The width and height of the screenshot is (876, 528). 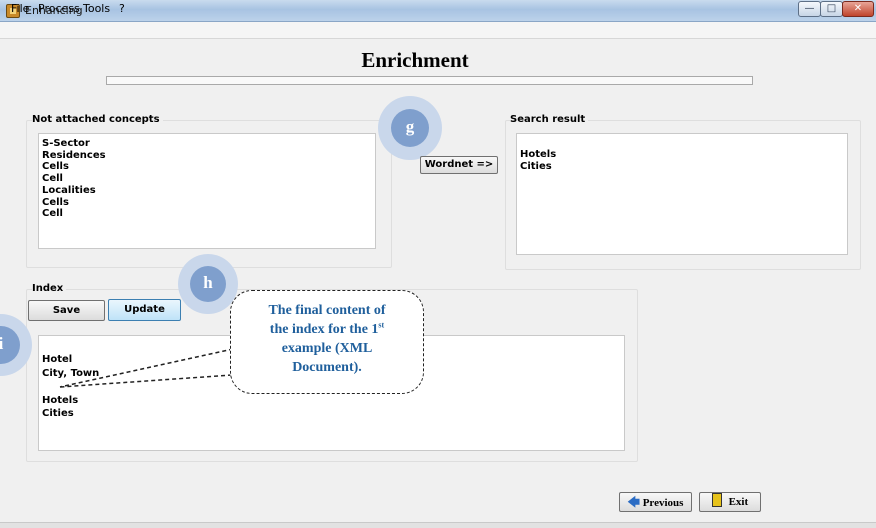 I want to click on callout-line: Document)., so click(x=327, y=367).